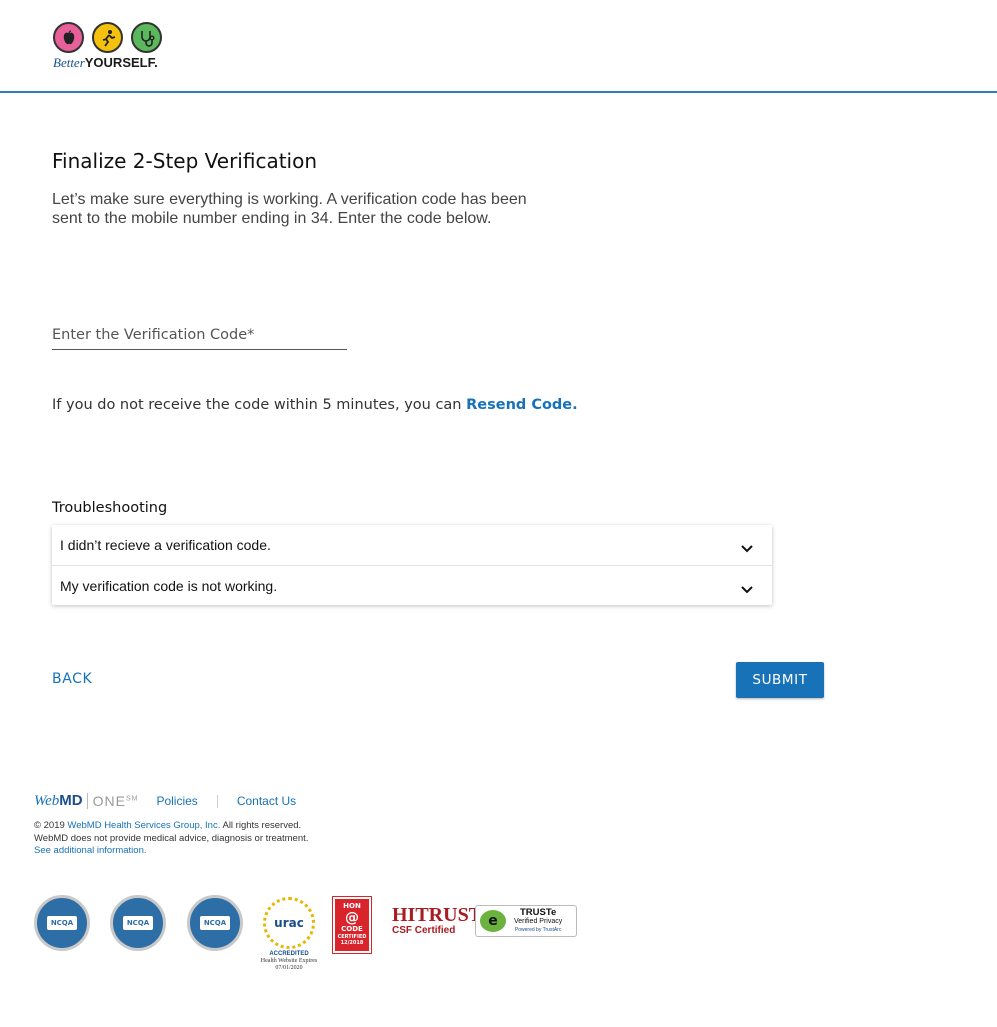 The width and height of the screenshot is (997, 1027). Describe the element at coordinates (71, 800) in the screenshot. I see `webmd-logo-md: MD` at that location.